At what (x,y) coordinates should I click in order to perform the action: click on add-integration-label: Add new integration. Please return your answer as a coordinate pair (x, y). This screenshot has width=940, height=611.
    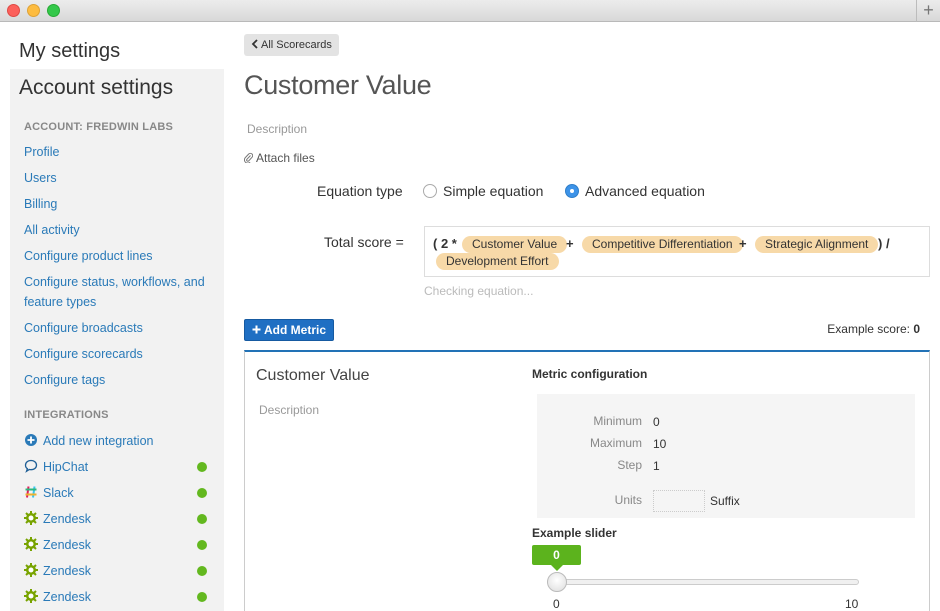
    Looking at the image, I should click on (98, 441).